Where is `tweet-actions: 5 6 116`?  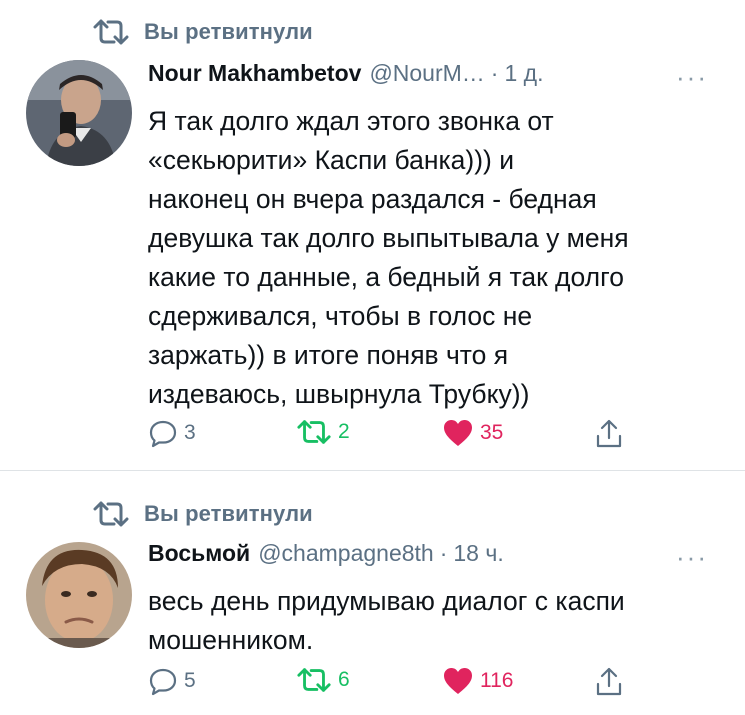
tweet-actions: 5 6 116 is located at coordinates (388, 684).